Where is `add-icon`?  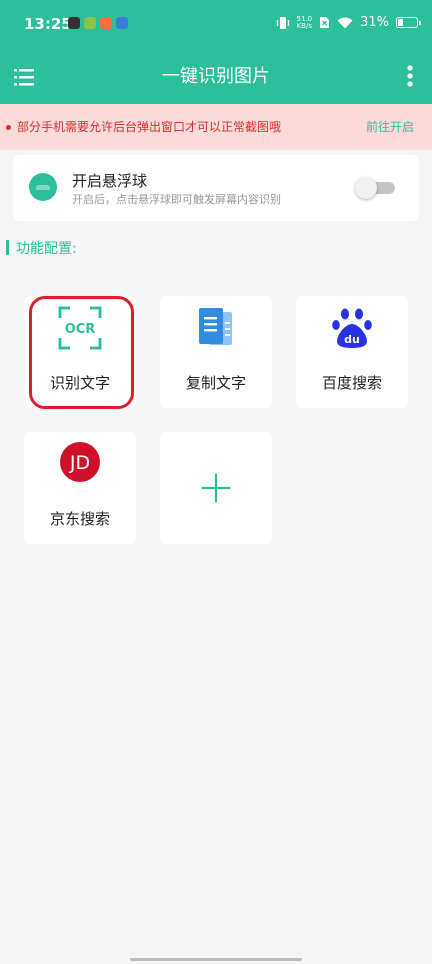
add-icon is located at coordinates (216, 488).